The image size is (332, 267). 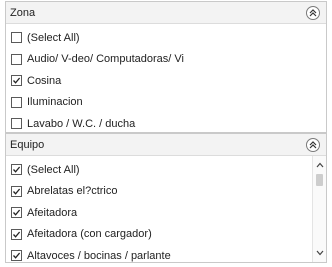 What do you see at coordinates (166, 192) in the screenshot?
I see `equipo-item-abrelatas: Abrelatas el?ctrico` at bounding box center [166, 192].